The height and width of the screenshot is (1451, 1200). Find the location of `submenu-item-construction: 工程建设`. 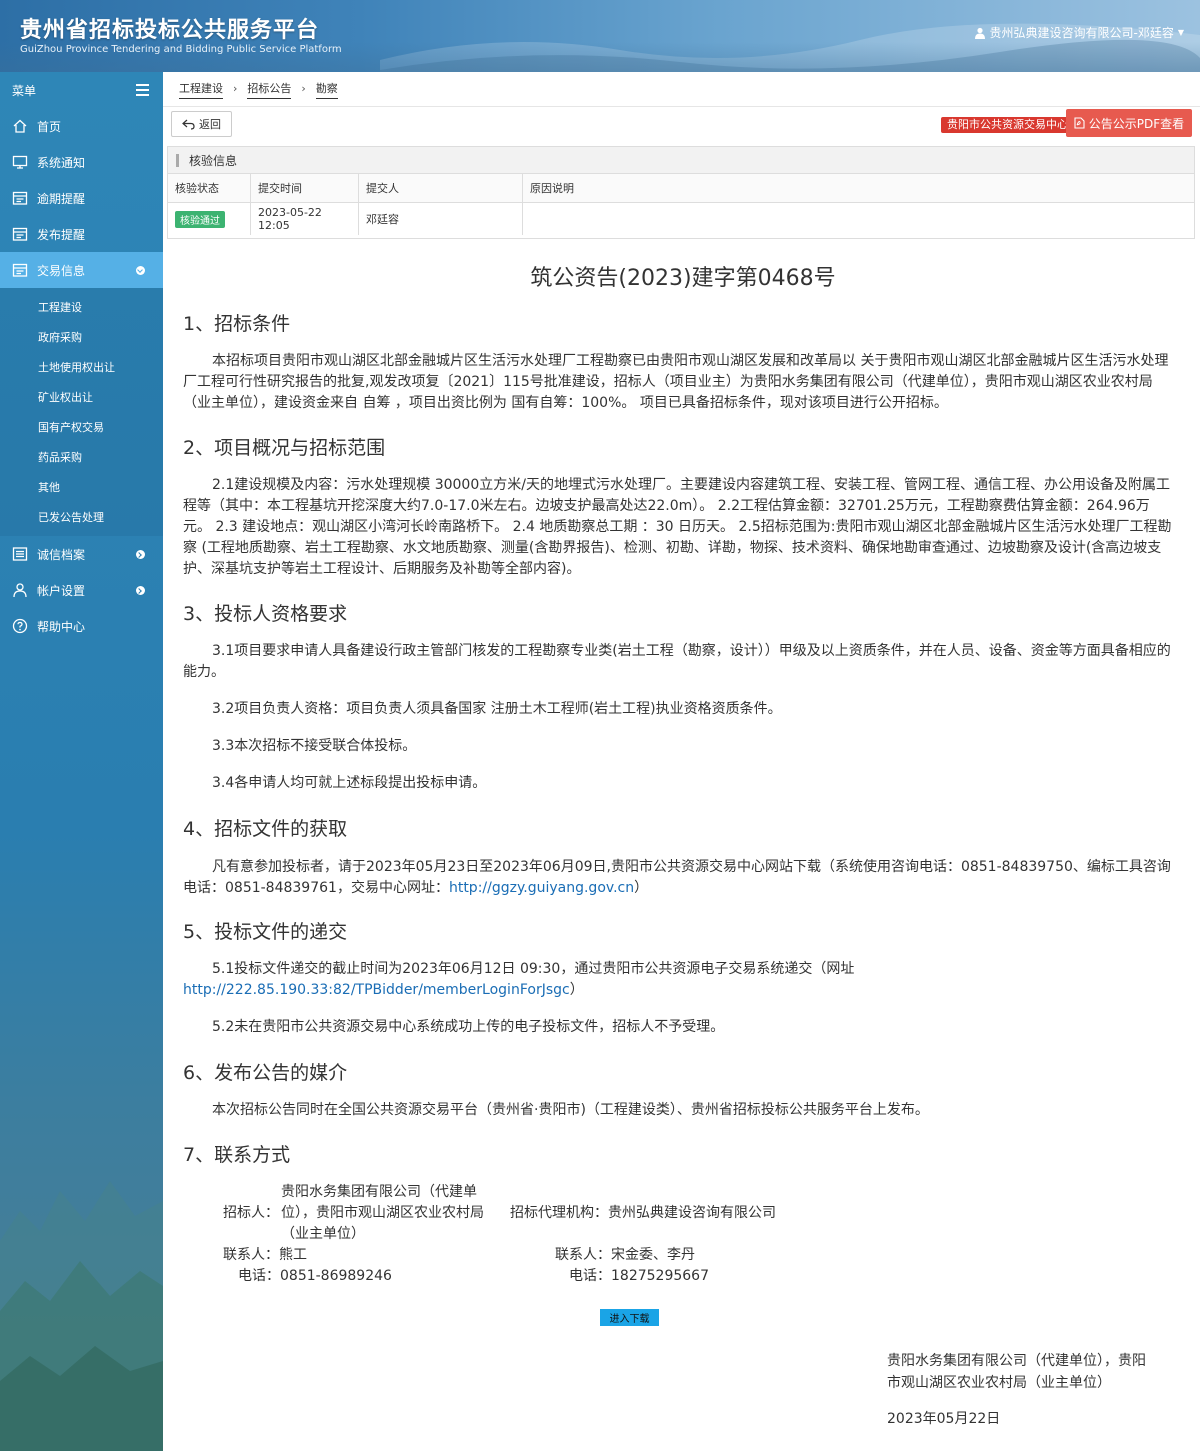

submenu-item-construction: 工程建设 is located at coordinates (81, 307).